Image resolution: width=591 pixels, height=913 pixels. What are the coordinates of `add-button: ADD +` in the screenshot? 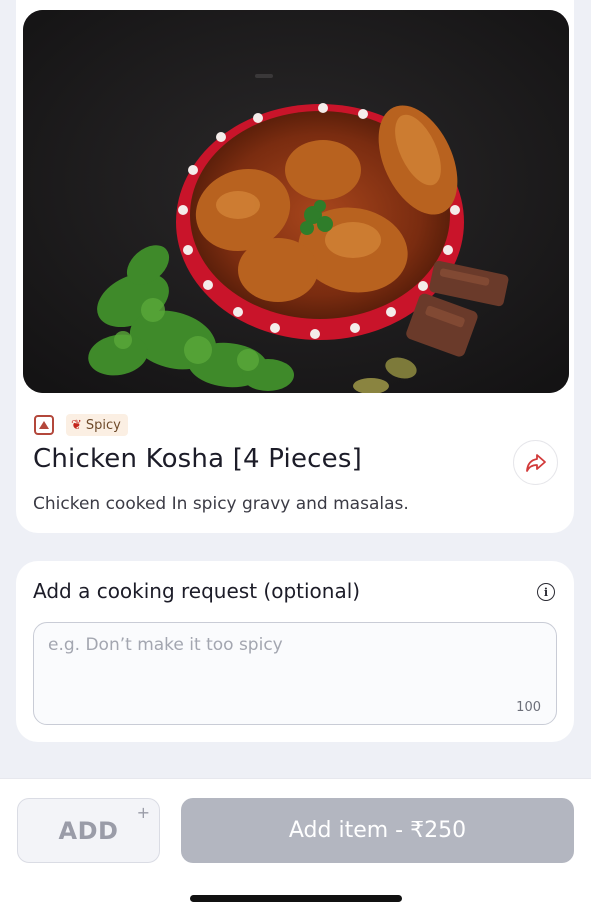 It's located at (88, 830).